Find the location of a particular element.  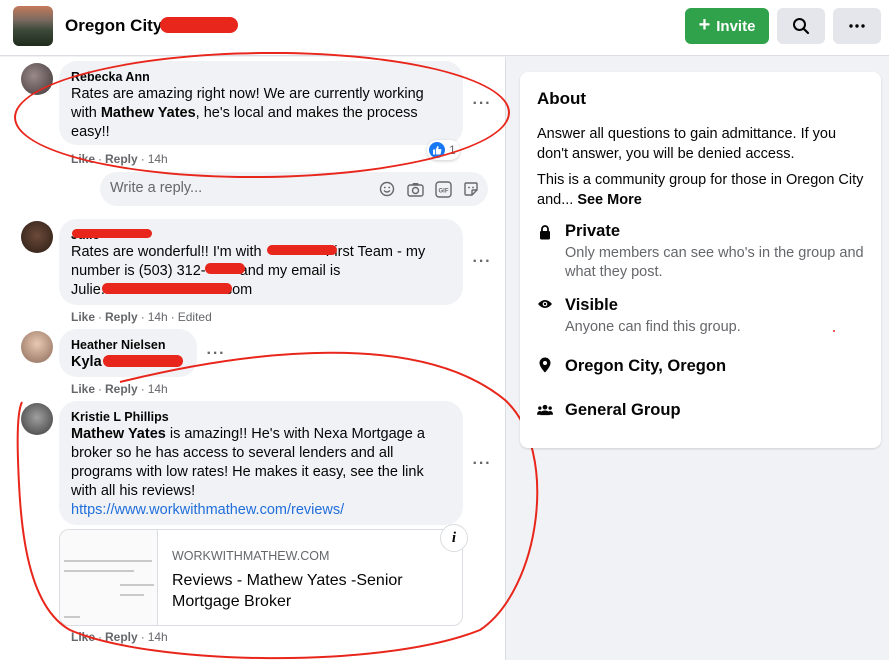

comment-bubble: Heather Nielsen Kyla is located at coordinates (128, 353).